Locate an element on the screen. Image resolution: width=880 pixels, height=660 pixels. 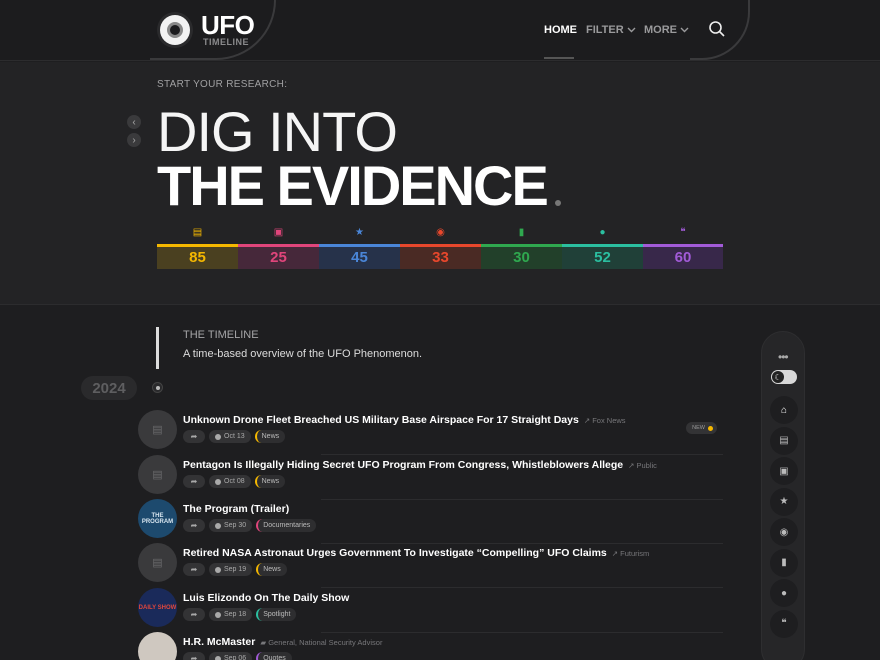
year-marker is located at coordinates (157, 387).